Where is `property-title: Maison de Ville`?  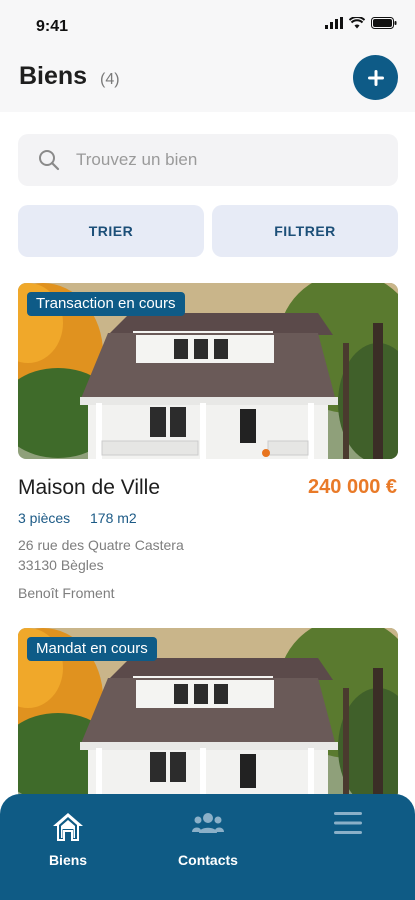 property-title: Maison de Ville is located at coordinates (89, 488).